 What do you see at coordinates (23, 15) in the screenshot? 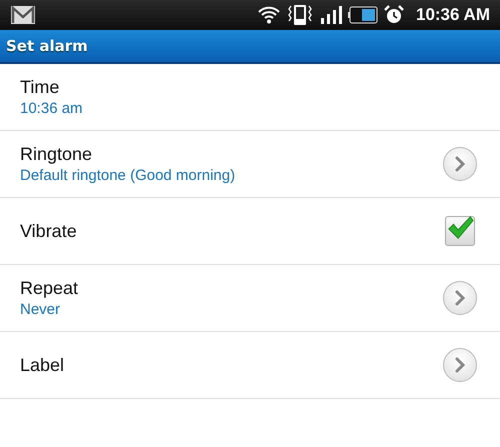
I see `mail-icon` at bounding box center [23, 15].